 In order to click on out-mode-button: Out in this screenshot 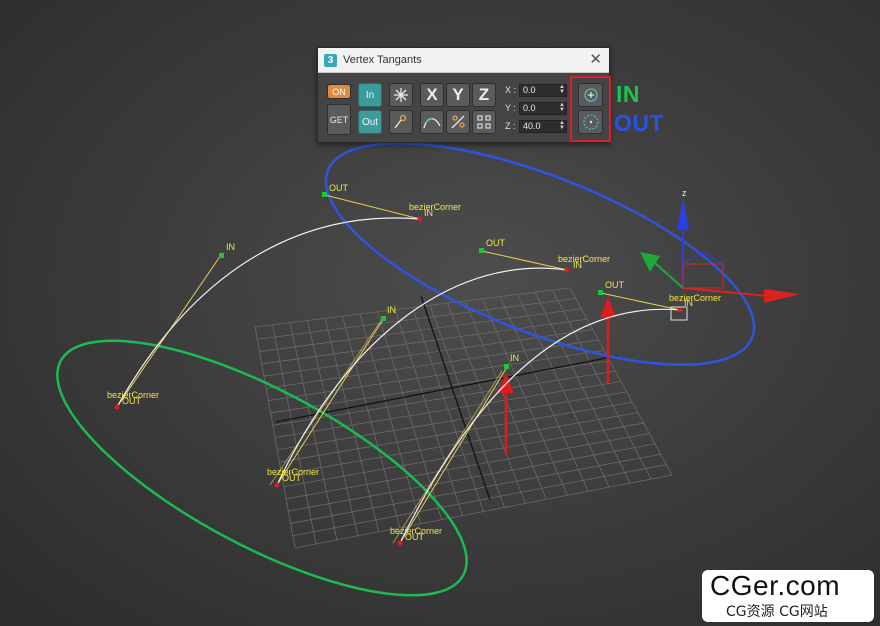, I will do `click(370, 122)`.